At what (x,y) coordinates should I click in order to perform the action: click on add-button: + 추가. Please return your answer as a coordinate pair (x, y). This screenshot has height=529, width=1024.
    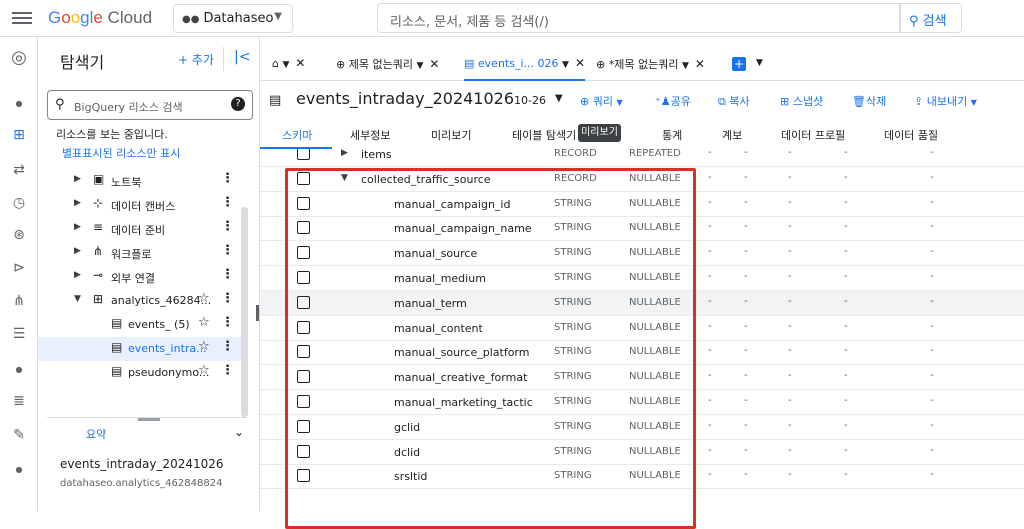
    Looking at the image, I should click on (196, 59).